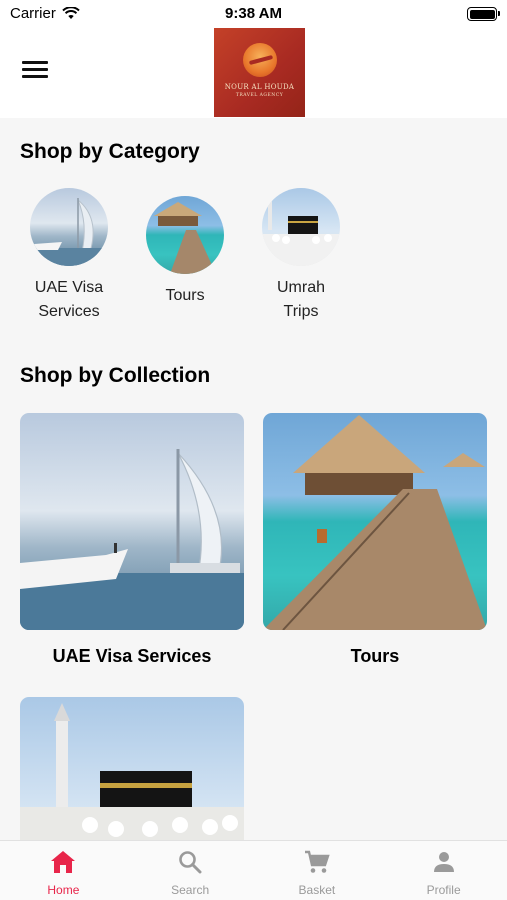 Image resolution: width=507 pixels, height=900 pixels. Describe the element at coordinates (190, 890) in the screenshot. I see `tab-label: Search` at that location.